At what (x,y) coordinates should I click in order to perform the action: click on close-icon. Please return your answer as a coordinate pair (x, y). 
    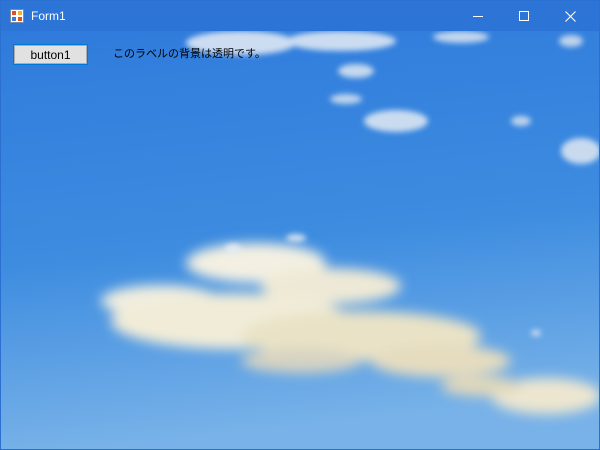
    Looking at the image, I should click on (570, 16).